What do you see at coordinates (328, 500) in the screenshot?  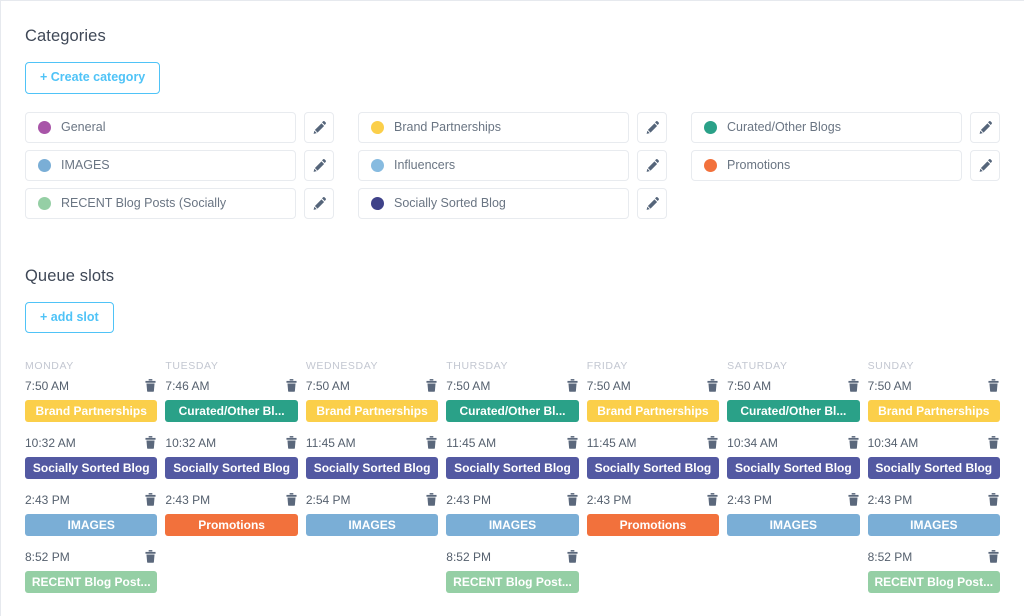 I see `slot-time: 2:54 PM` at bounding box center [328, 500].